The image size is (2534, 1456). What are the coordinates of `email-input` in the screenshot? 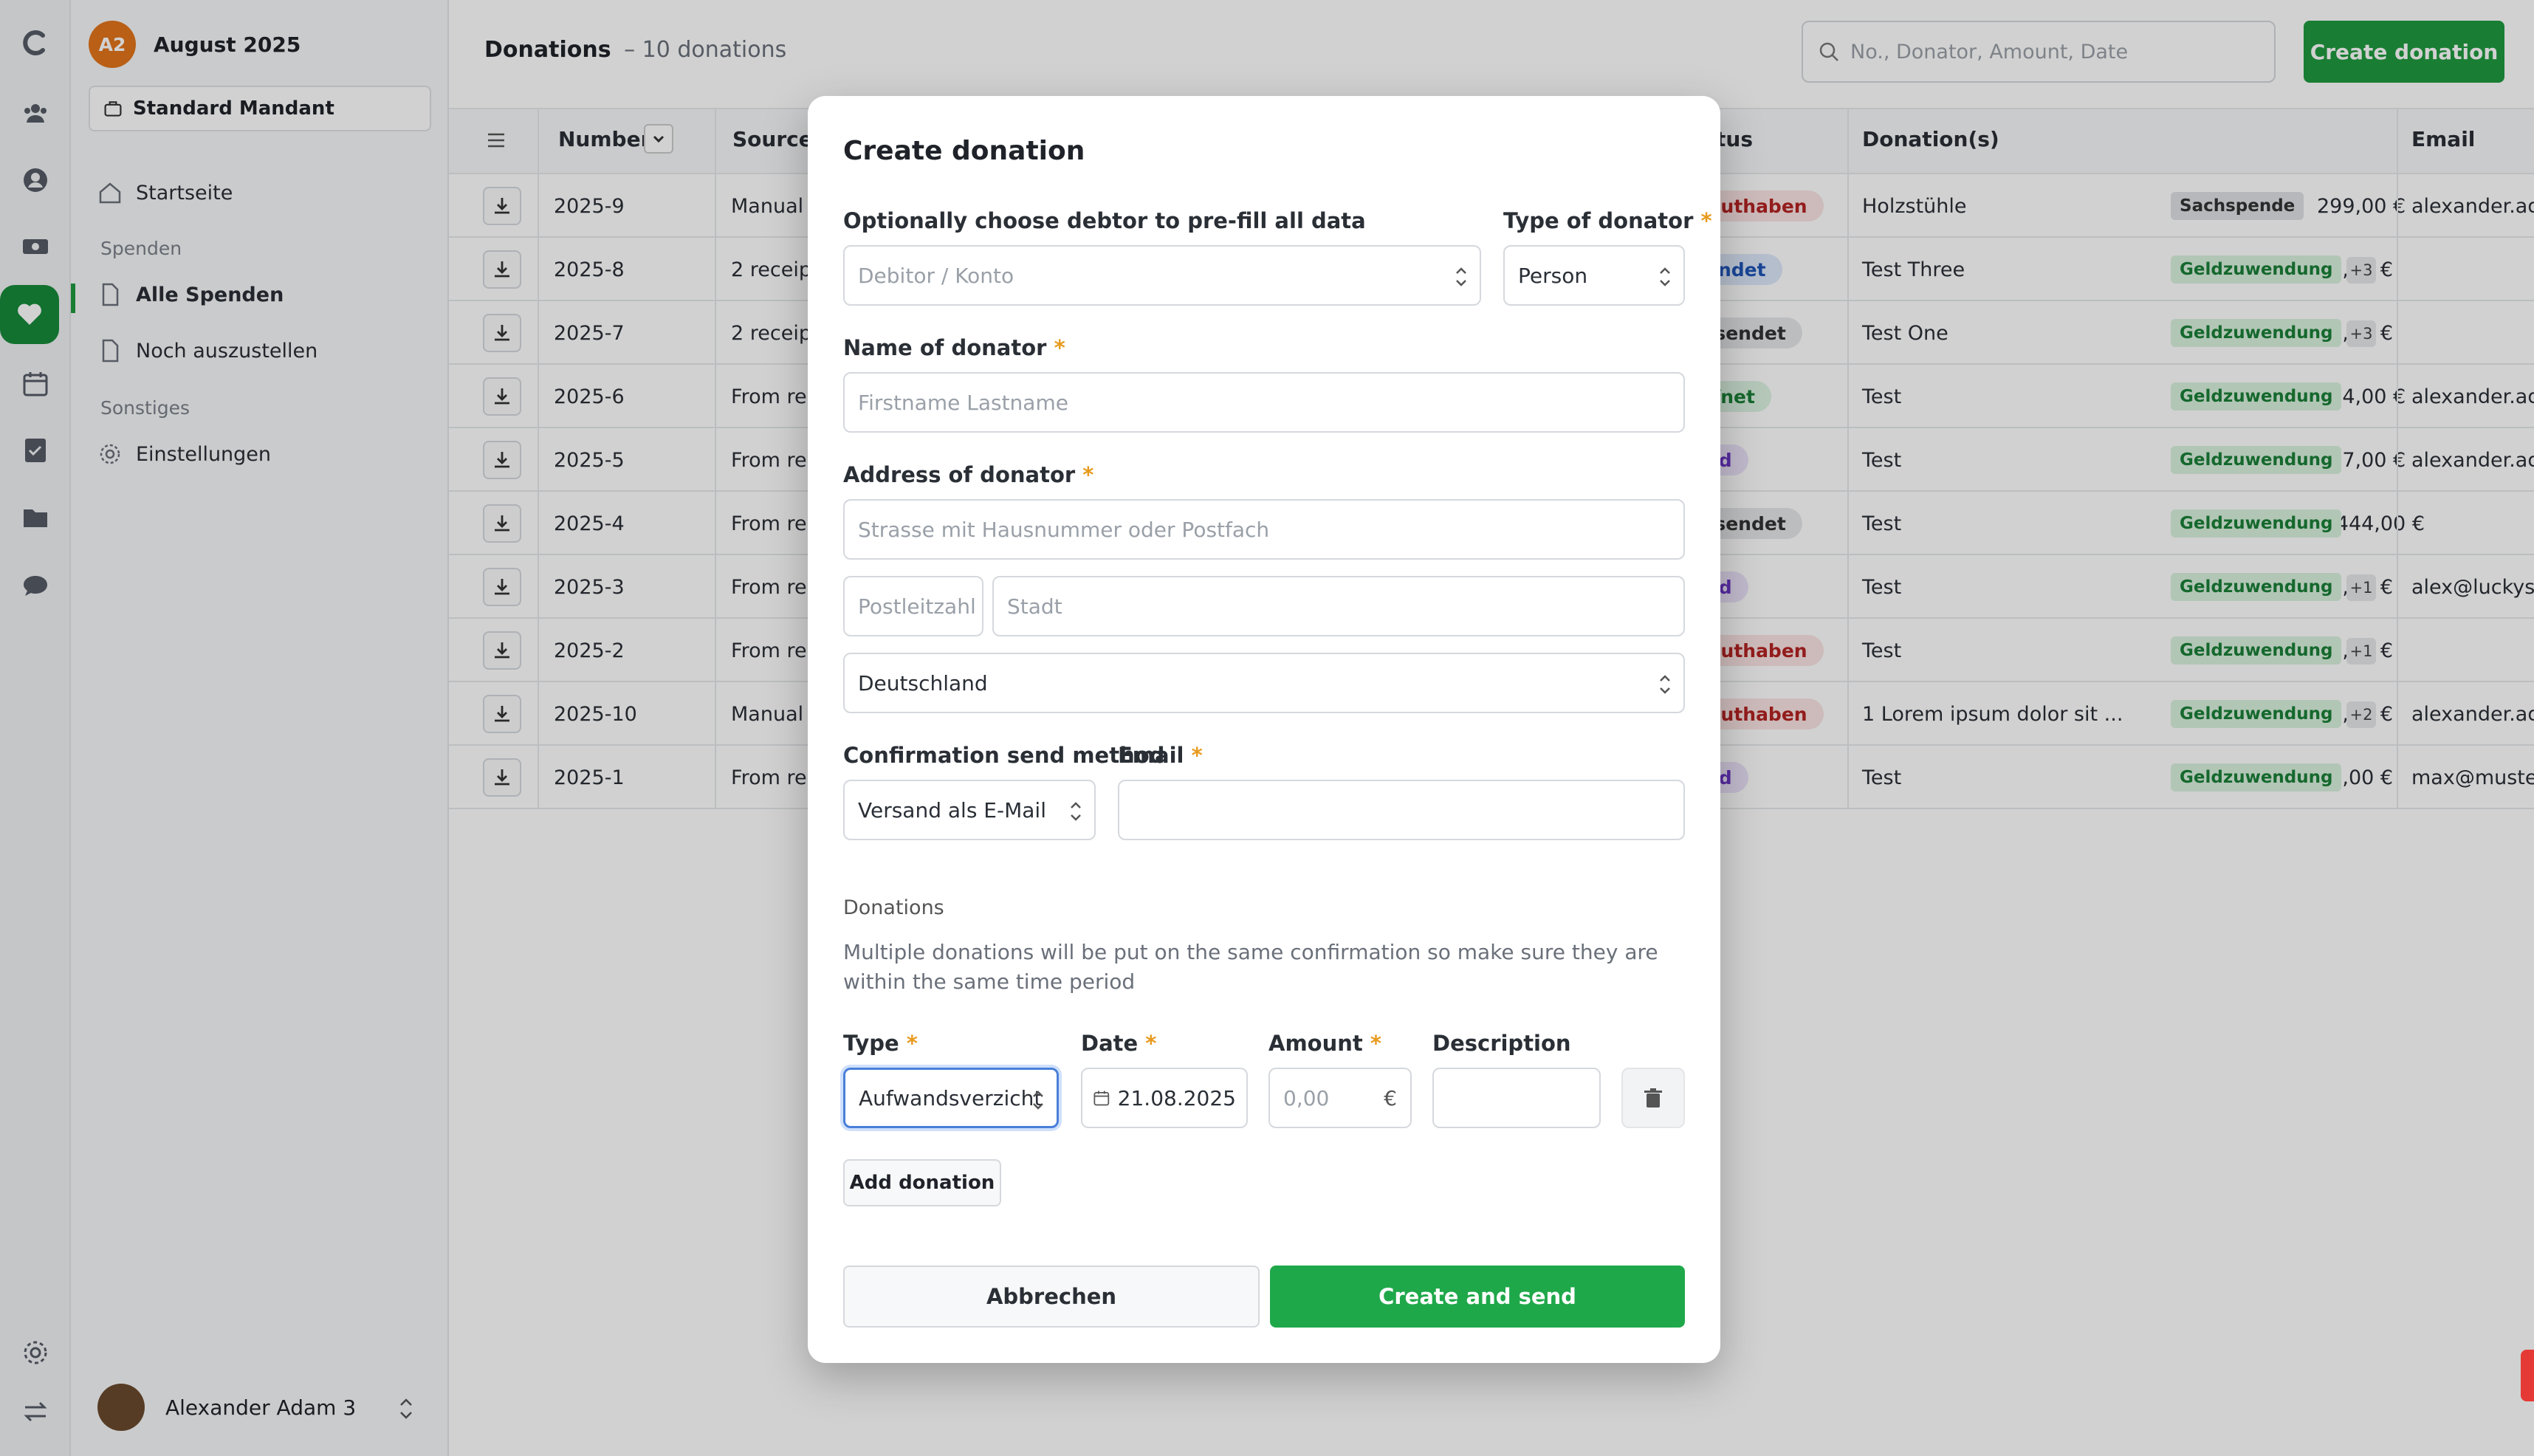 It's located at (1401, 810).